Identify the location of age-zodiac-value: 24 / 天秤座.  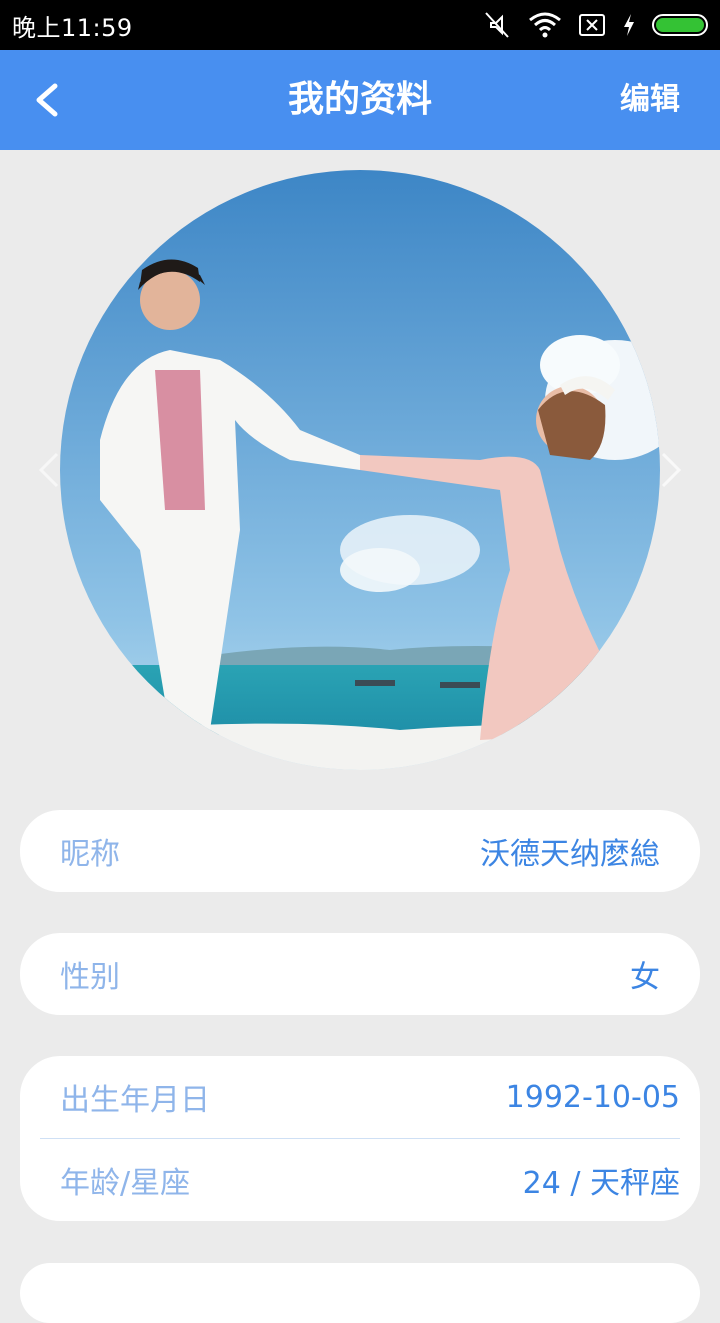
(601, 1183).